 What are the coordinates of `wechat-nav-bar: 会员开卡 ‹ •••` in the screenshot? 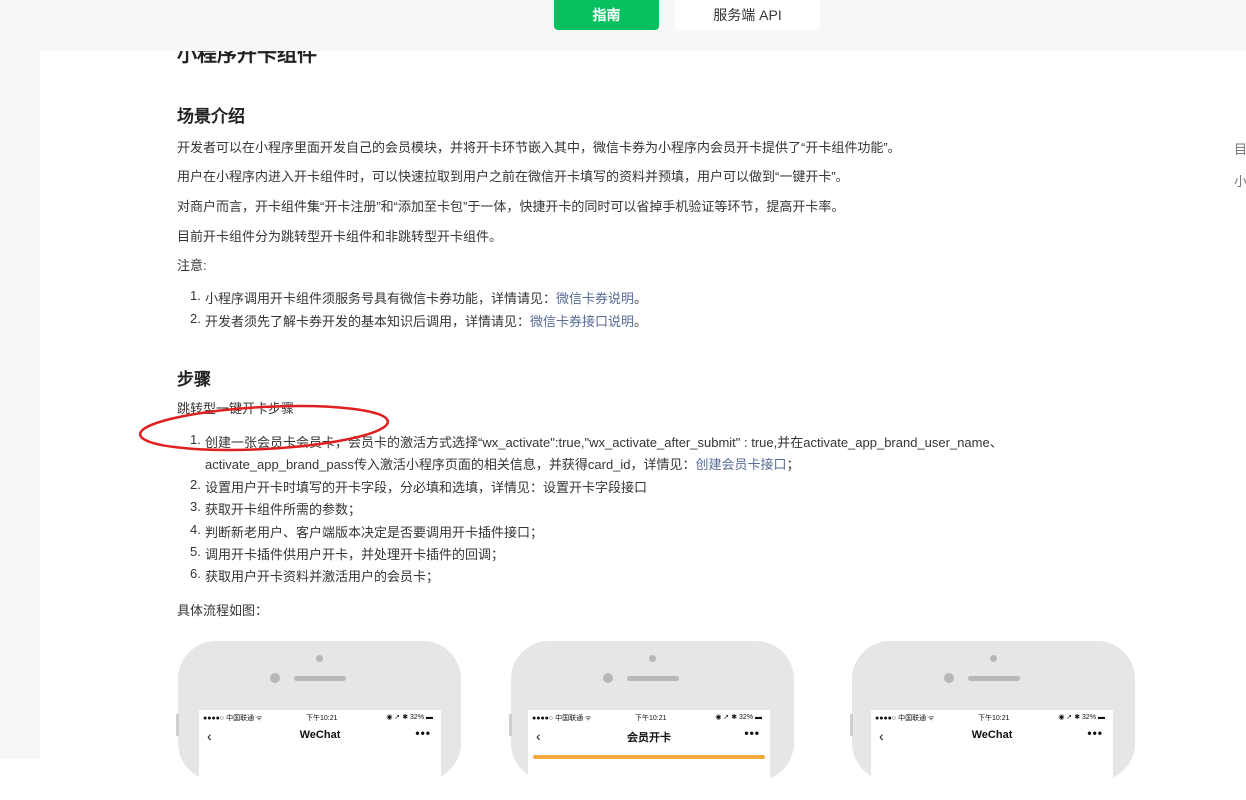 It's located at (649, 737).